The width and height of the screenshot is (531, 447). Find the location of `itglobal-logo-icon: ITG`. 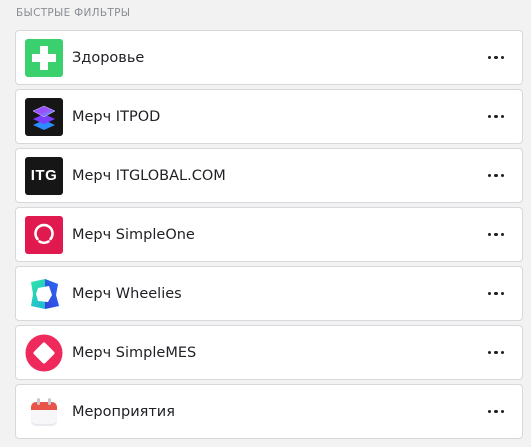

itglobal-logo-icon: ITG is located at coordinates (44, 175).